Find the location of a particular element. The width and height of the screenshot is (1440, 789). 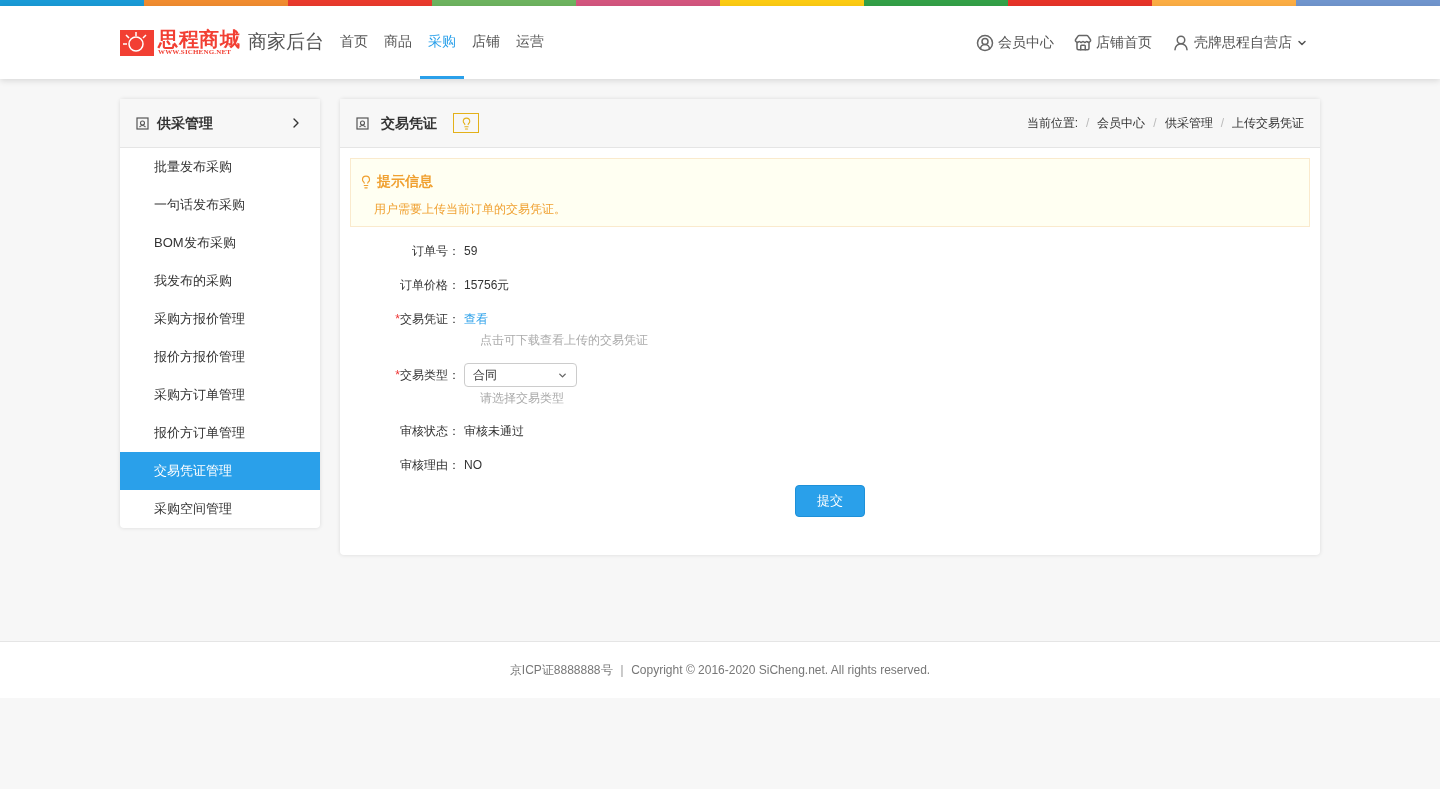

sidebar-item: BOM发布采购 is located at coordinates (220, 243).